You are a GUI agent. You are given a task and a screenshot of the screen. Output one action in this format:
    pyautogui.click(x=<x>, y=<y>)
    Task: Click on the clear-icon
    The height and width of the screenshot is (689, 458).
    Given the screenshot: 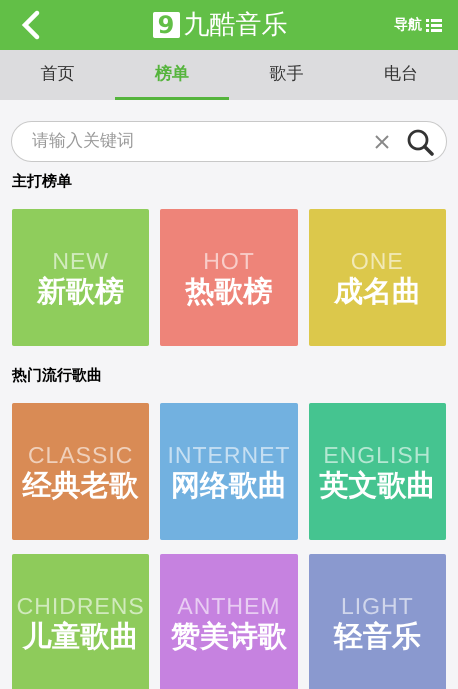 What is the action you would take?
    pyautogui.click(x=382, y=142)
    